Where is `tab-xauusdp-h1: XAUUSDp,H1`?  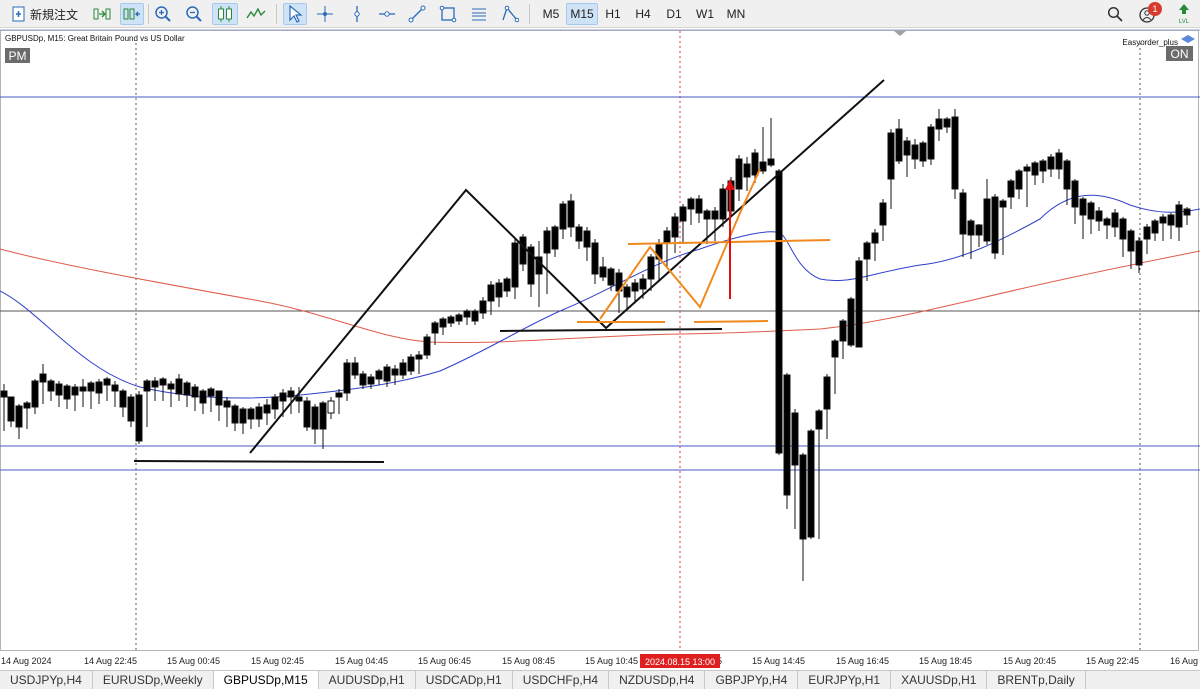
tab-xauusdp-h1: XAUUSDp,H1 is located at coordinates (939, 680).